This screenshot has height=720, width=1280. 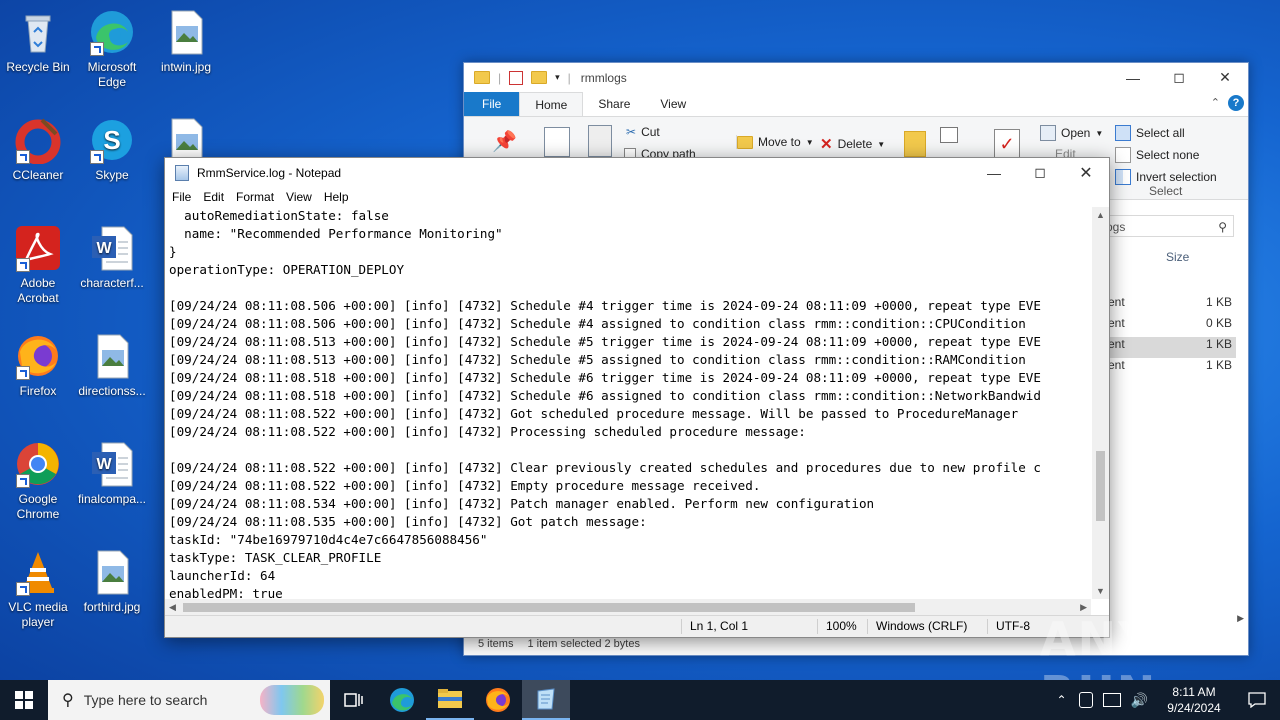 I want to click on desktop-icon-label: Google Chrome, so click(x=38, y=506).